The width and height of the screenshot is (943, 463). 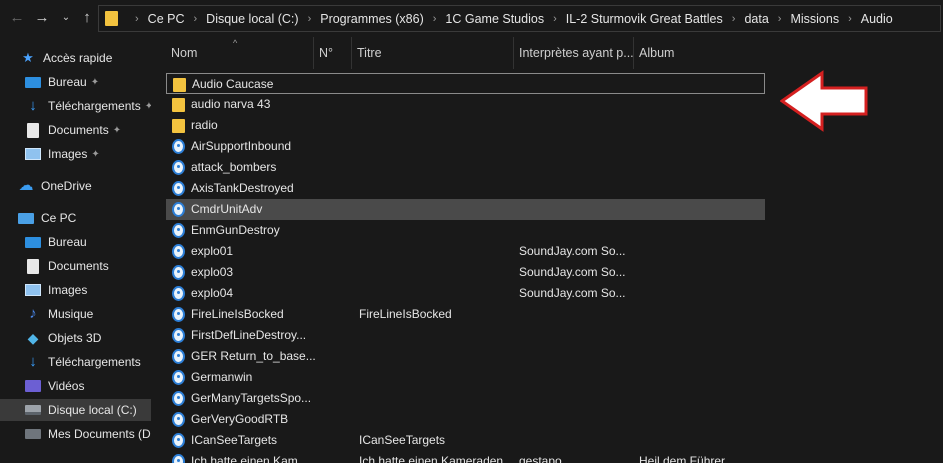 What do you see at coordinates (494, 19) in the screenshot?
I see `breadcrumb-item: 1C Game Studios` at bounding box center [494, 19].